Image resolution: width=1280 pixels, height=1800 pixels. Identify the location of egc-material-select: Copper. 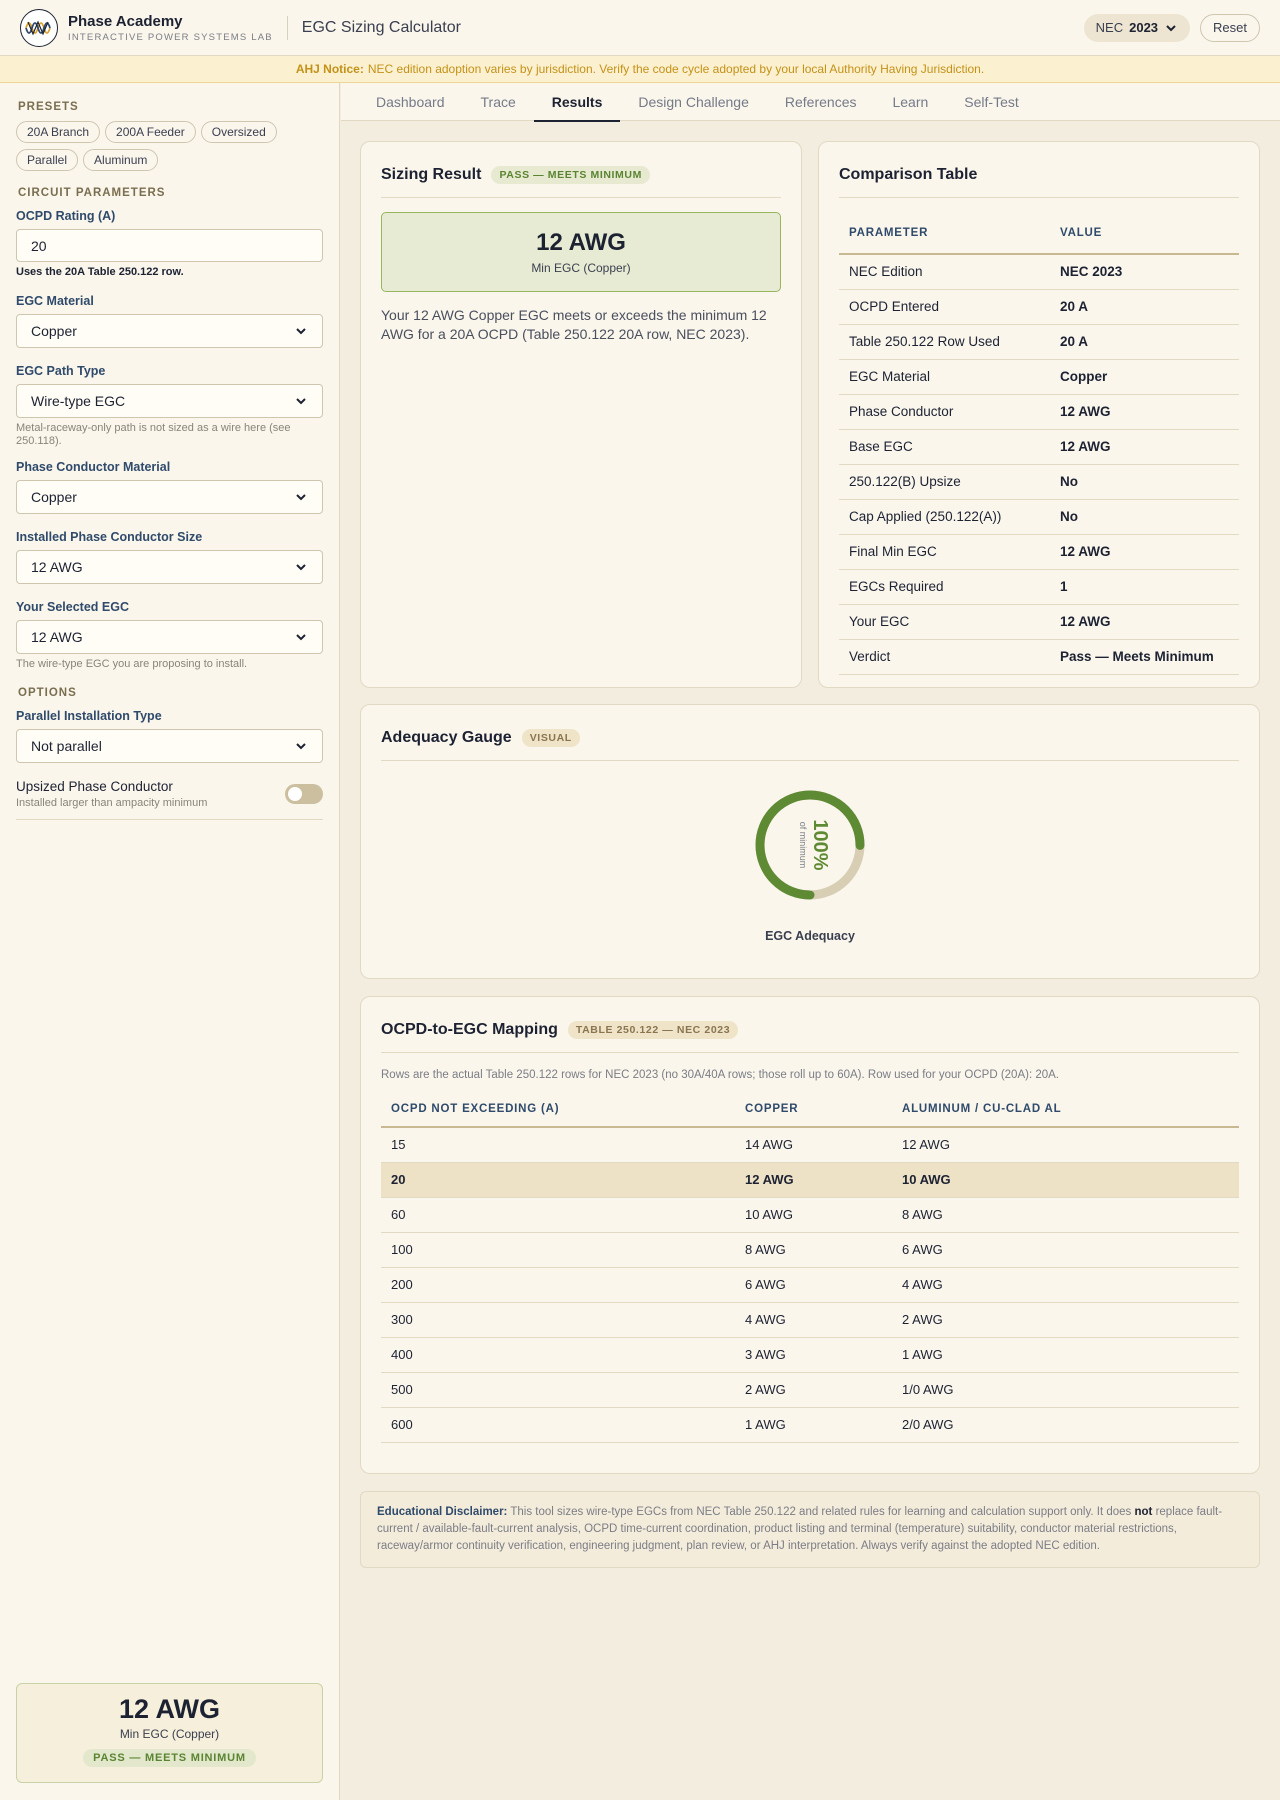
(169, 331).